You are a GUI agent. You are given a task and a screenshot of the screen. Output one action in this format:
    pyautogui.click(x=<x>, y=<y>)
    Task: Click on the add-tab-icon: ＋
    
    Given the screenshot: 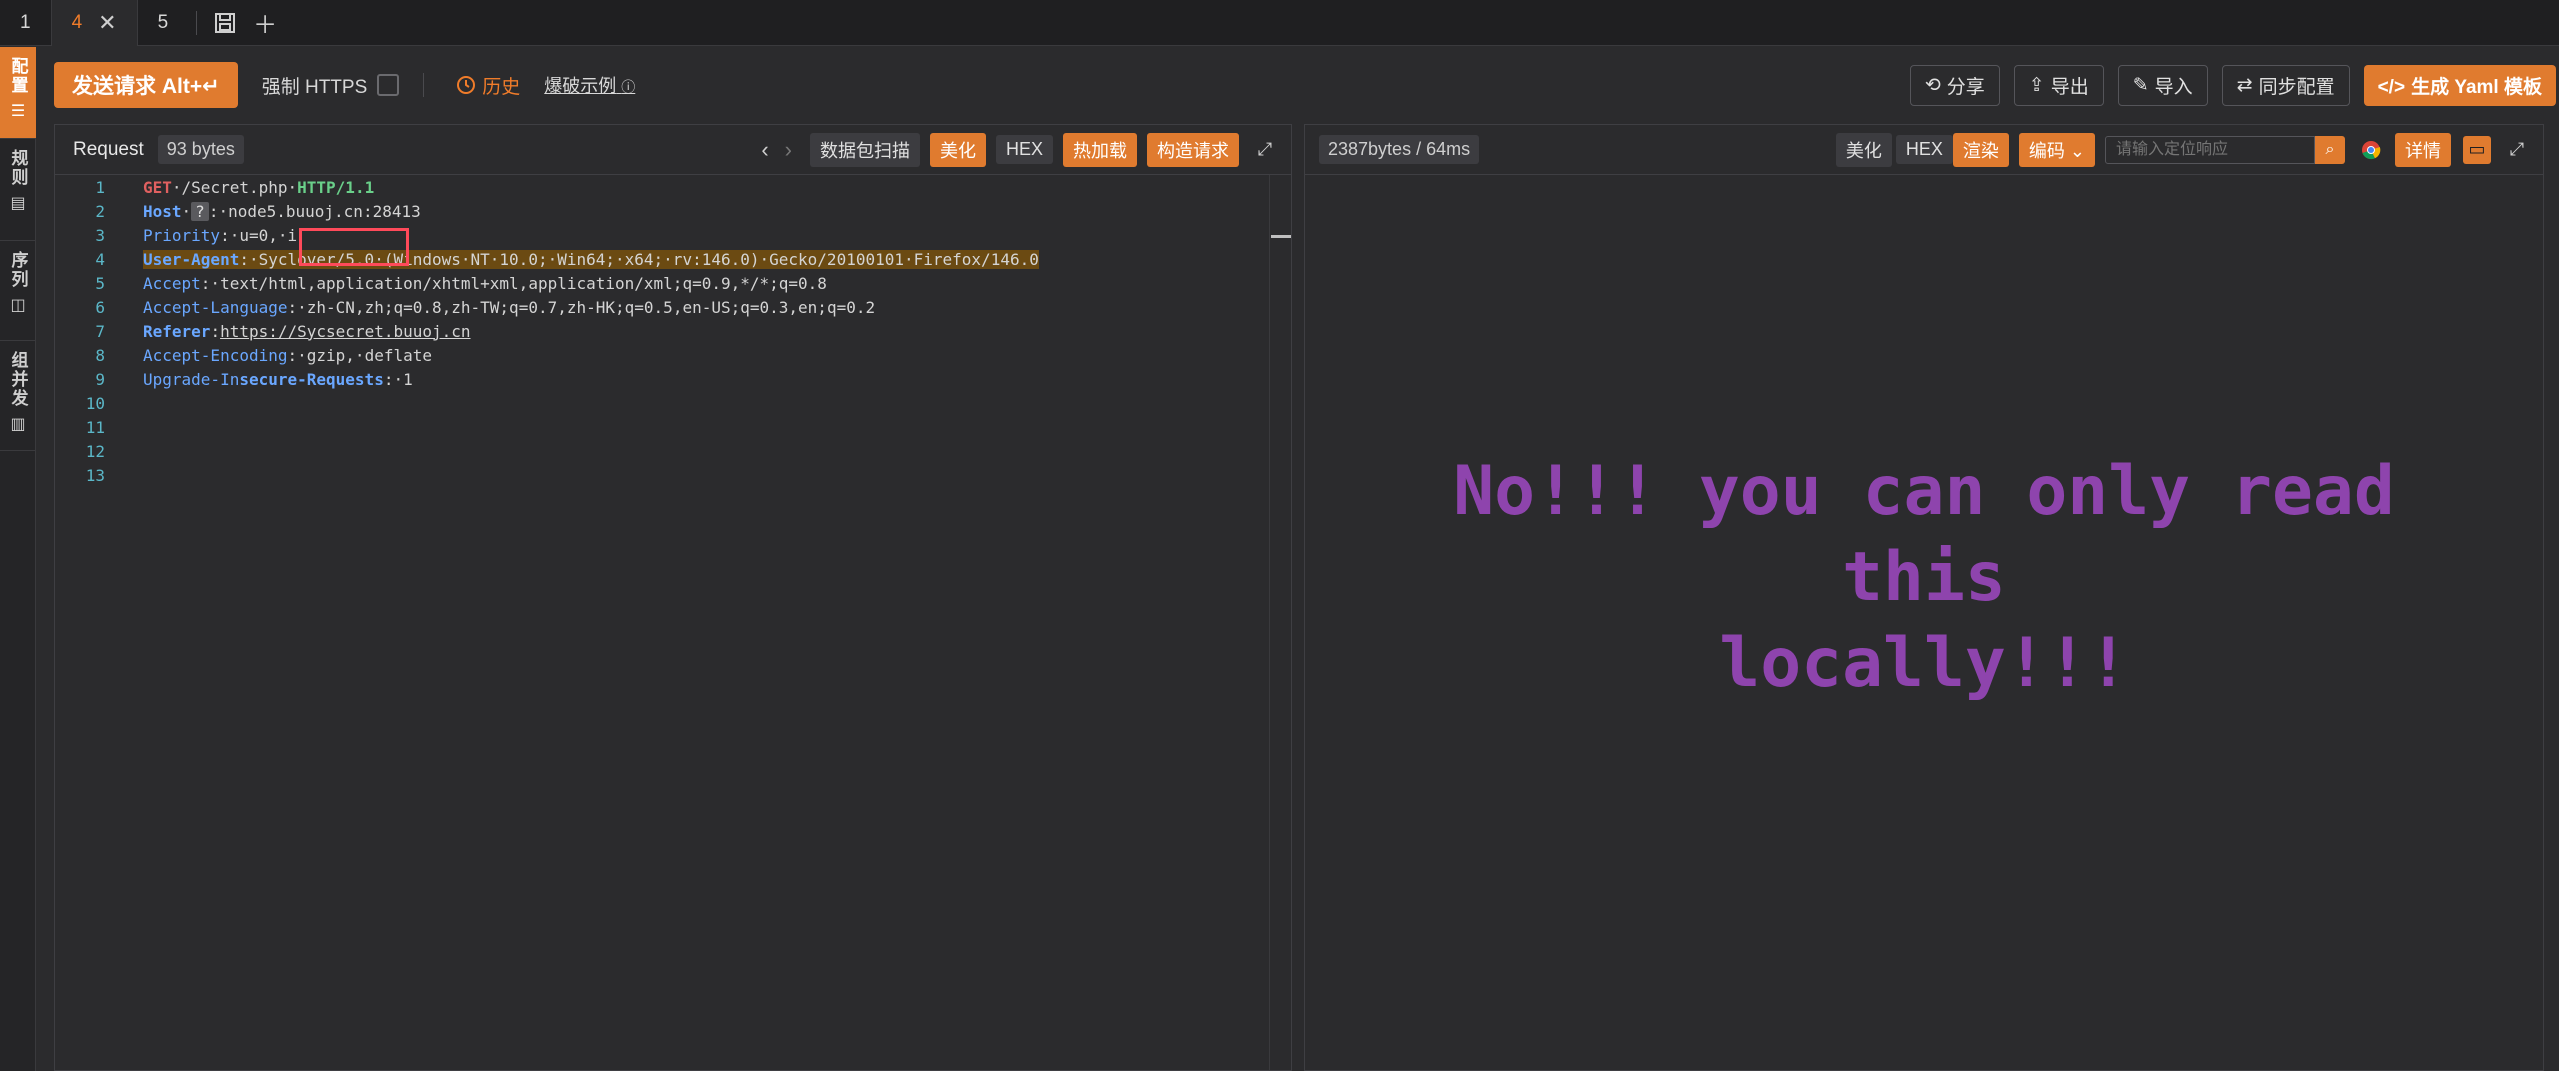 What is the action you would take?
    pyautogui.click(x=265, y=23)
    